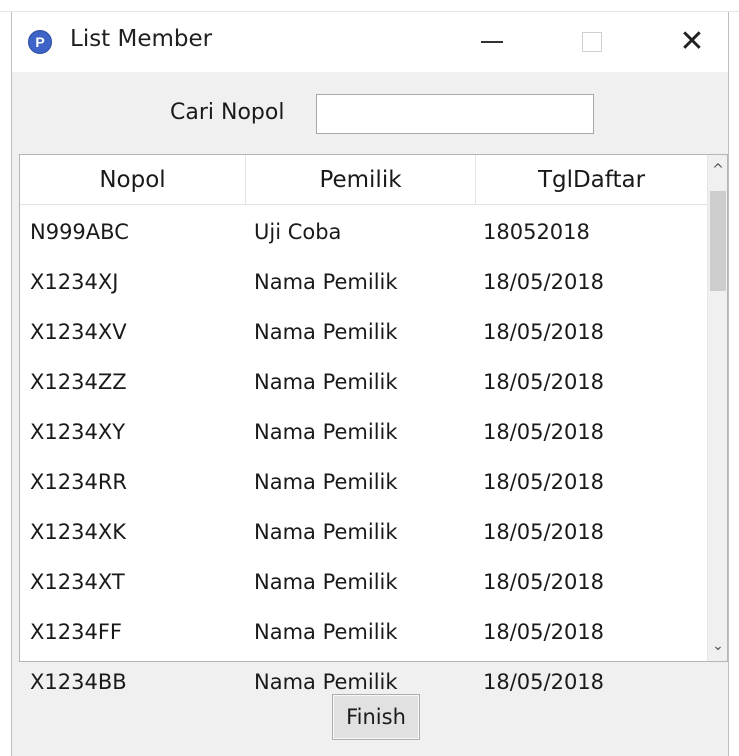 Image resolution: width=739 pixels, height=756 pixels. I want to click on table-row: X1234XY Nama Pemilik 18/05/2018, so click(364, 432).